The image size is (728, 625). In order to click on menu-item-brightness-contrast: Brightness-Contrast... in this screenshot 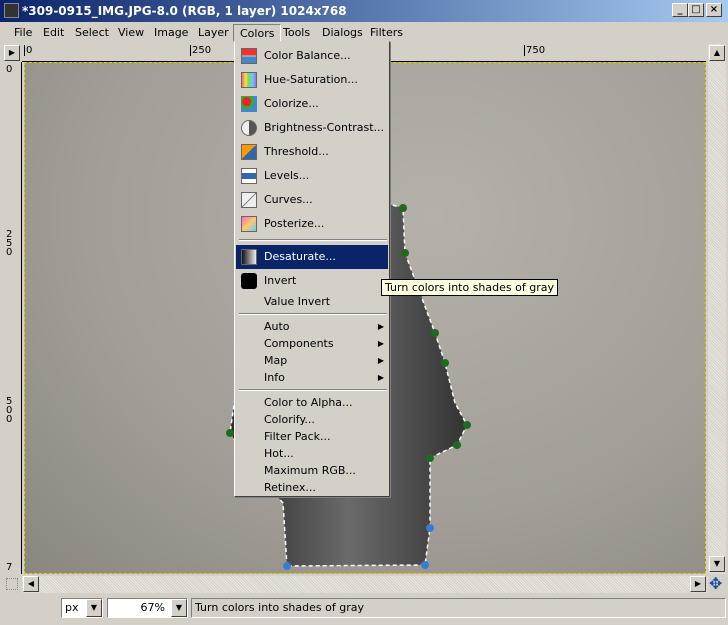, I will do `click(312, 128)`.